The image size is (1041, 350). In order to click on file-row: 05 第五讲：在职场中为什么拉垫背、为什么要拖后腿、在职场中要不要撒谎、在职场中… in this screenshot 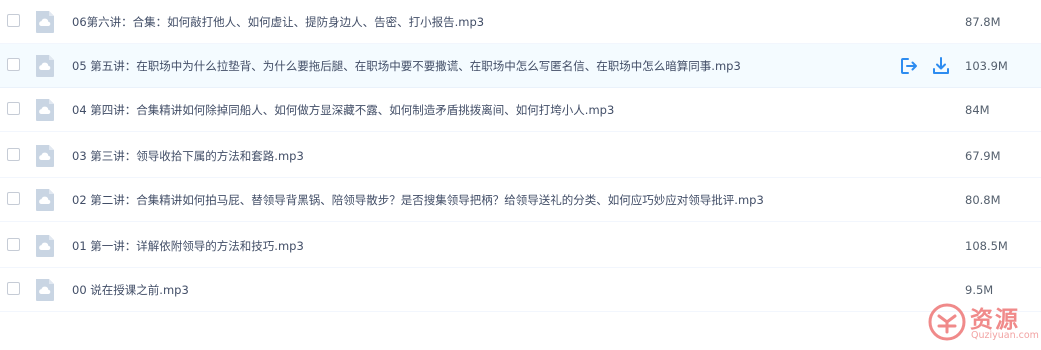, I will do `click(520, 66)`.